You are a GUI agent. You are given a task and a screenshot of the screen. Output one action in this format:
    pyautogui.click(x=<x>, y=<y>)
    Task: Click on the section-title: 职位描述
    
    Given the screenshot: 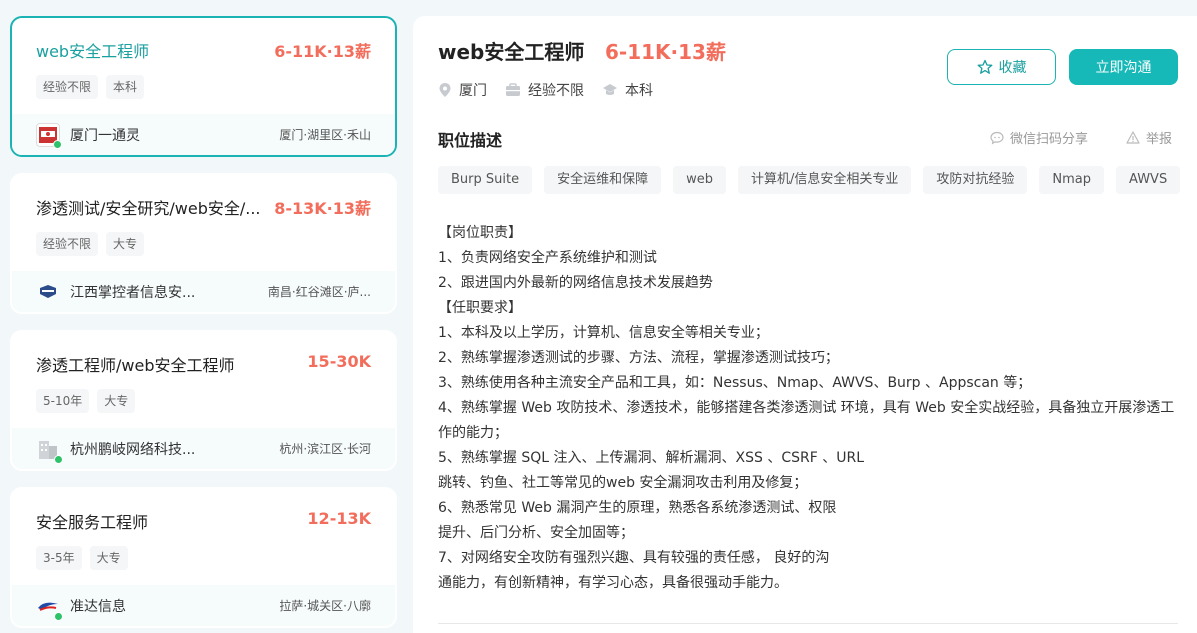 What is the action you would take?
    pyautogui.click(x=470, y=140)
    